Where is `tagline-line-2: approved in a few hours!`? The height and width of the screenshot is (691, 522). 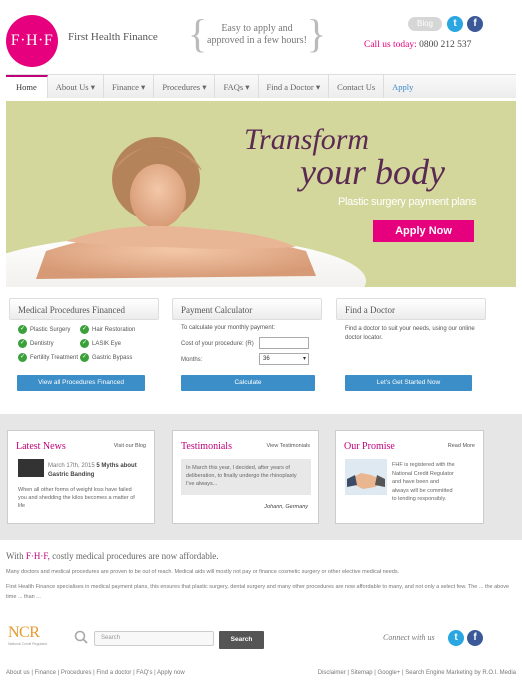 tagline-line-2: approved in a few hours! is located at coordinates (257, 40).